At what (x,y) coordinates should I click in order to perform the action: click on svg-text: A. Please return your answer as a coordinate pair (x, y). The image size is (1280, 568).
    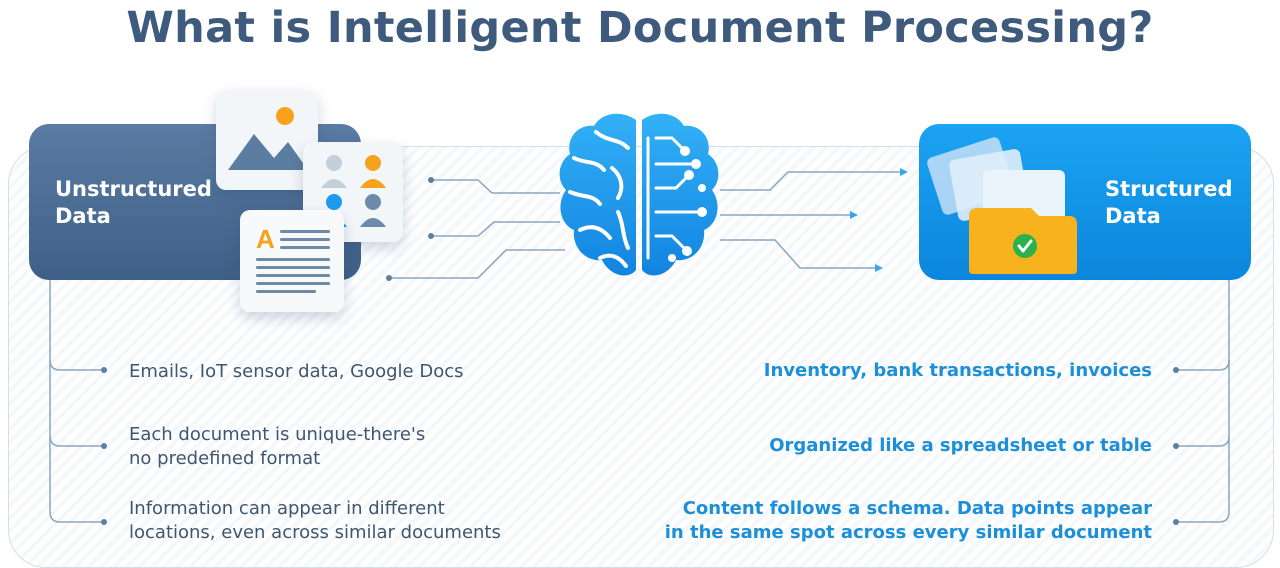
    Looking at the image, I should click on (265, 239).